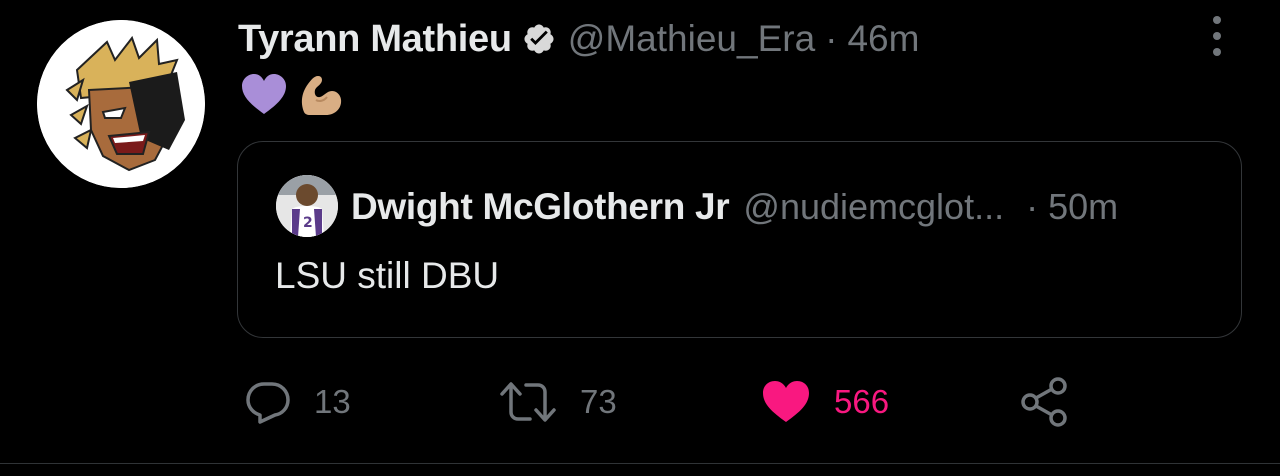 This screenshot has height=476, width=1280. Describe the element at coordinates (387, 275) in the screenshot. I see `quoted-tweet-text: LSU still DBU` at that location.